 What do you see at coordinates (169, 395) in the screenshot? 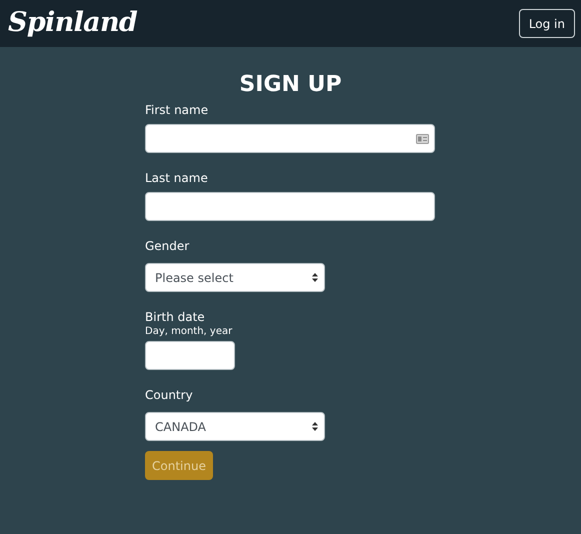
I see `field-label: Country` at bounding box center [169, 395].